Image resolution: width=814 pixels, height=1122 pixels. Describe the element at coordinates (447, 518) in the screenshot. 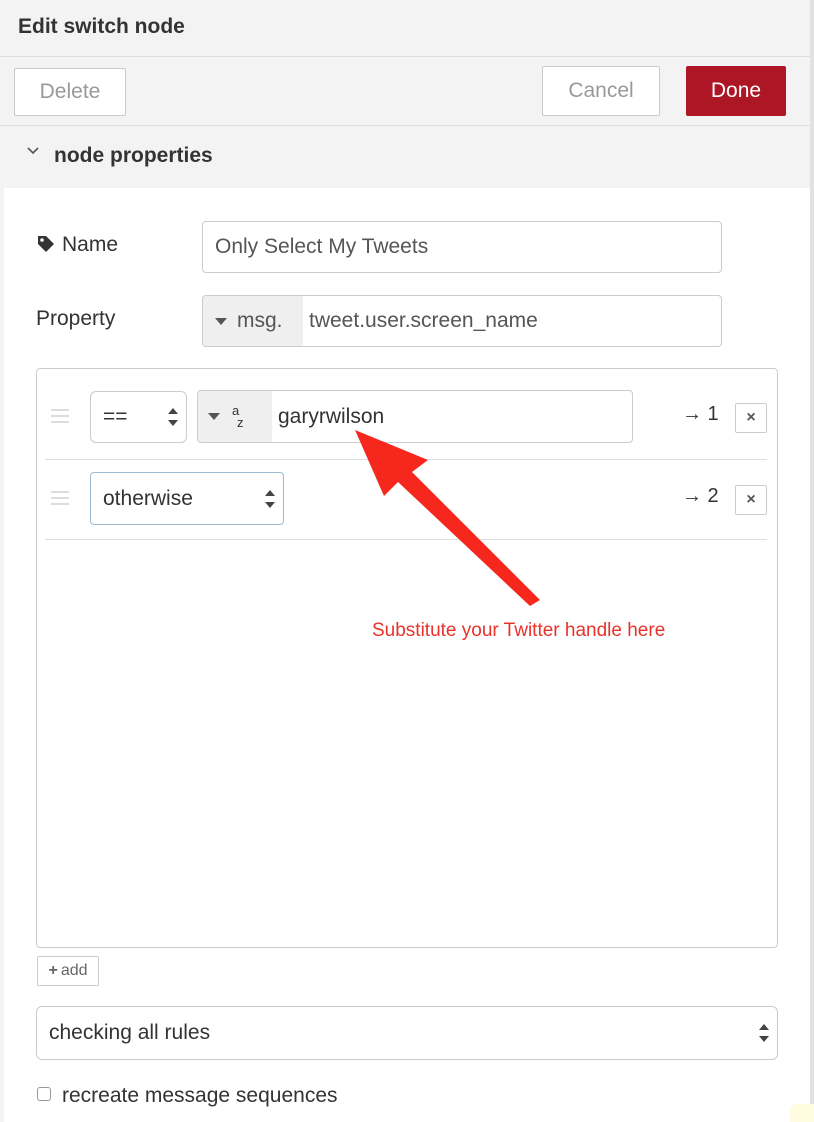

I see `annotation-arrow` at that location.